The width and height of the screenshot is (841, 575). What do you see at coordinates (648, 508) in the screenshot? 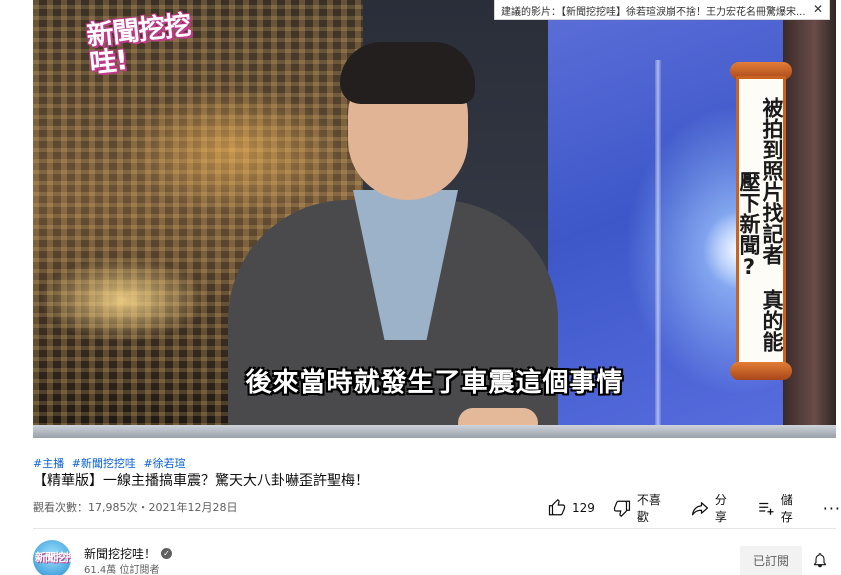
I see `dislike-label: 不喜歡` at bounding box center [648, 508].